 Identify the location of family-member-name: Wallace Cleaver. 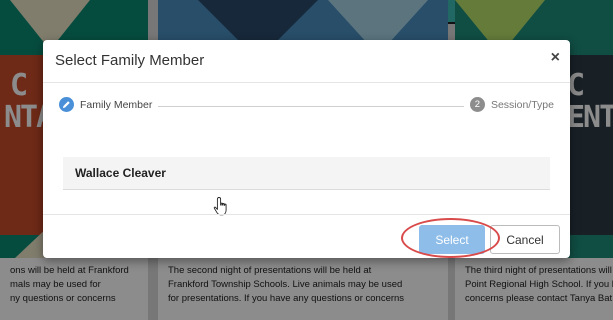
(120, 173).